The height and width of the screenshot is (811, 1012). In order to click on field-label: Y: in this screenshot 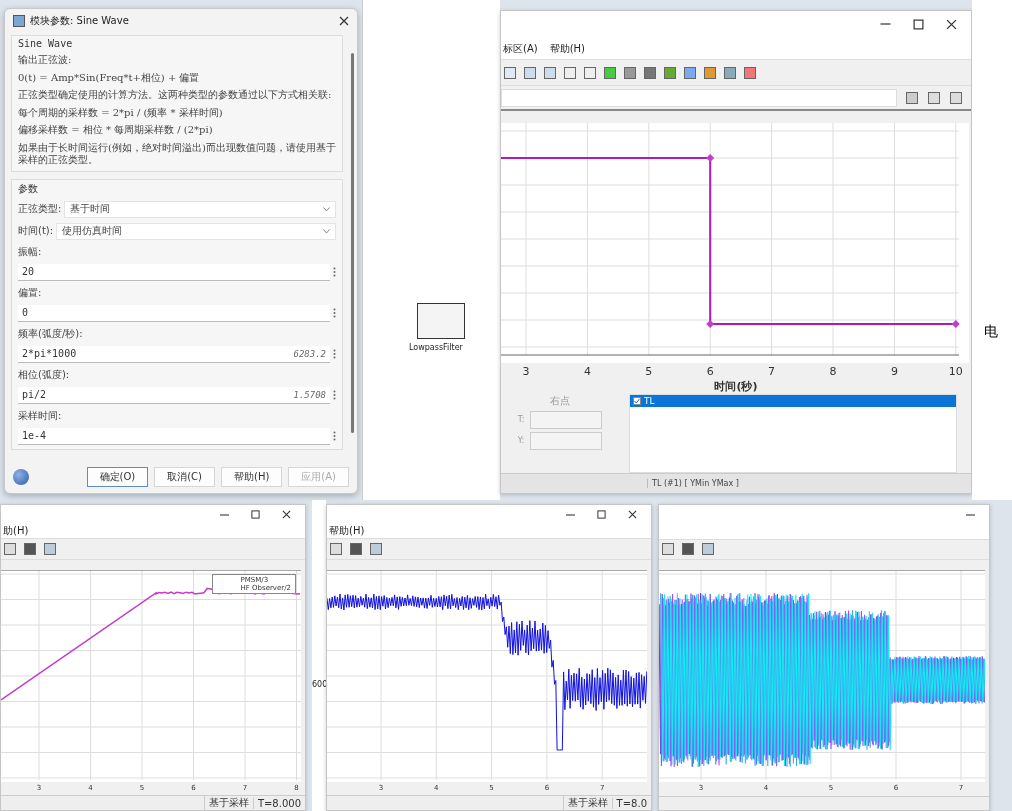, I will do `click(521, 441)`.